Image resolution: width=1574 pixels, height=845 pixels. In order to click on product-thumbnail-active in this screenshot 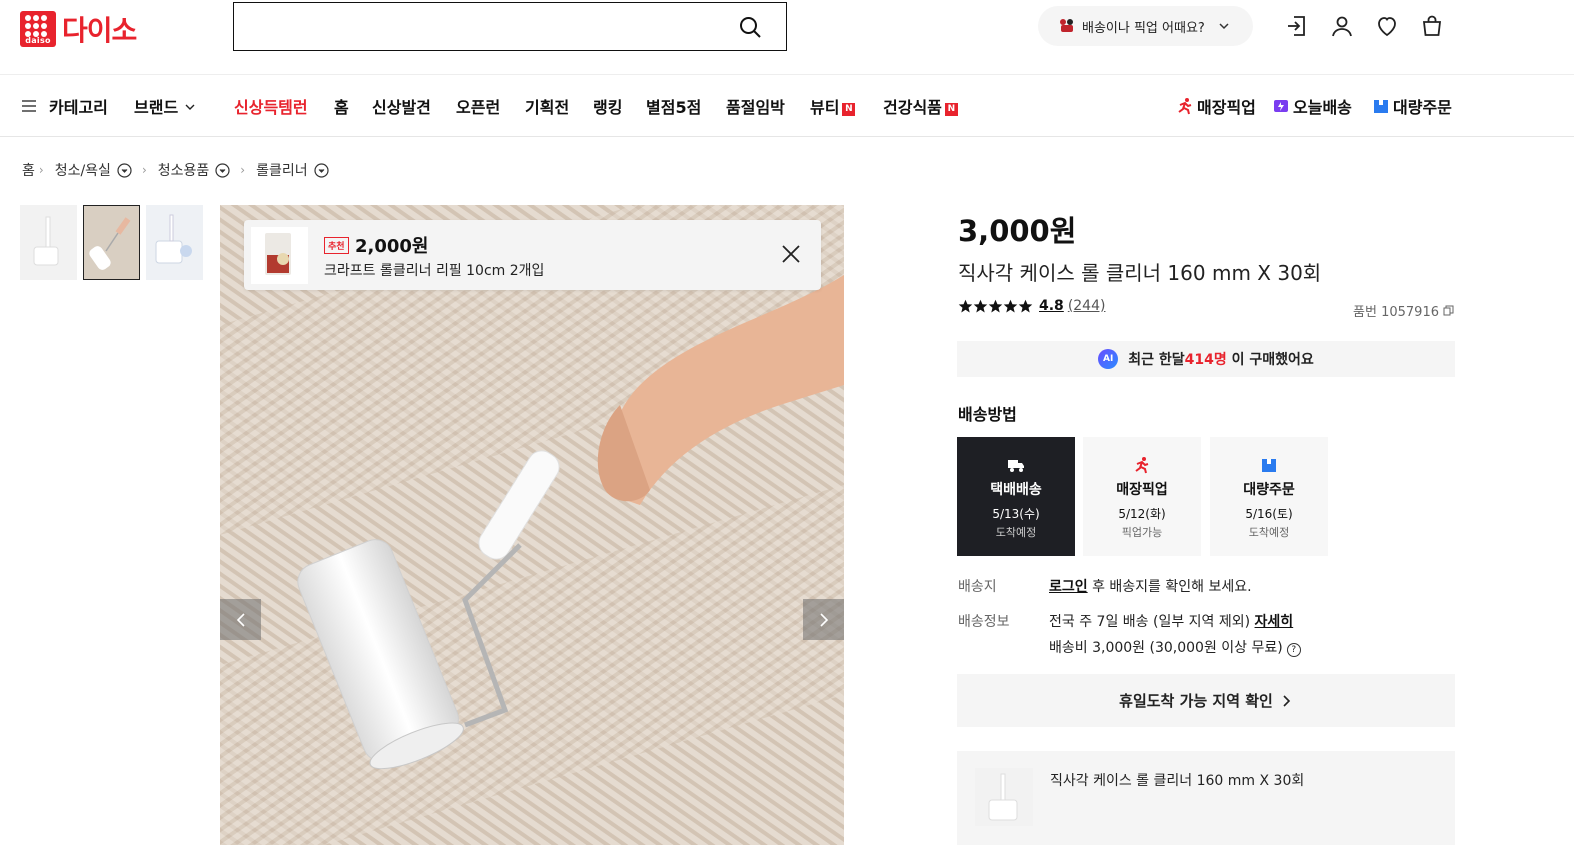, I will do `click(111, 242)`.